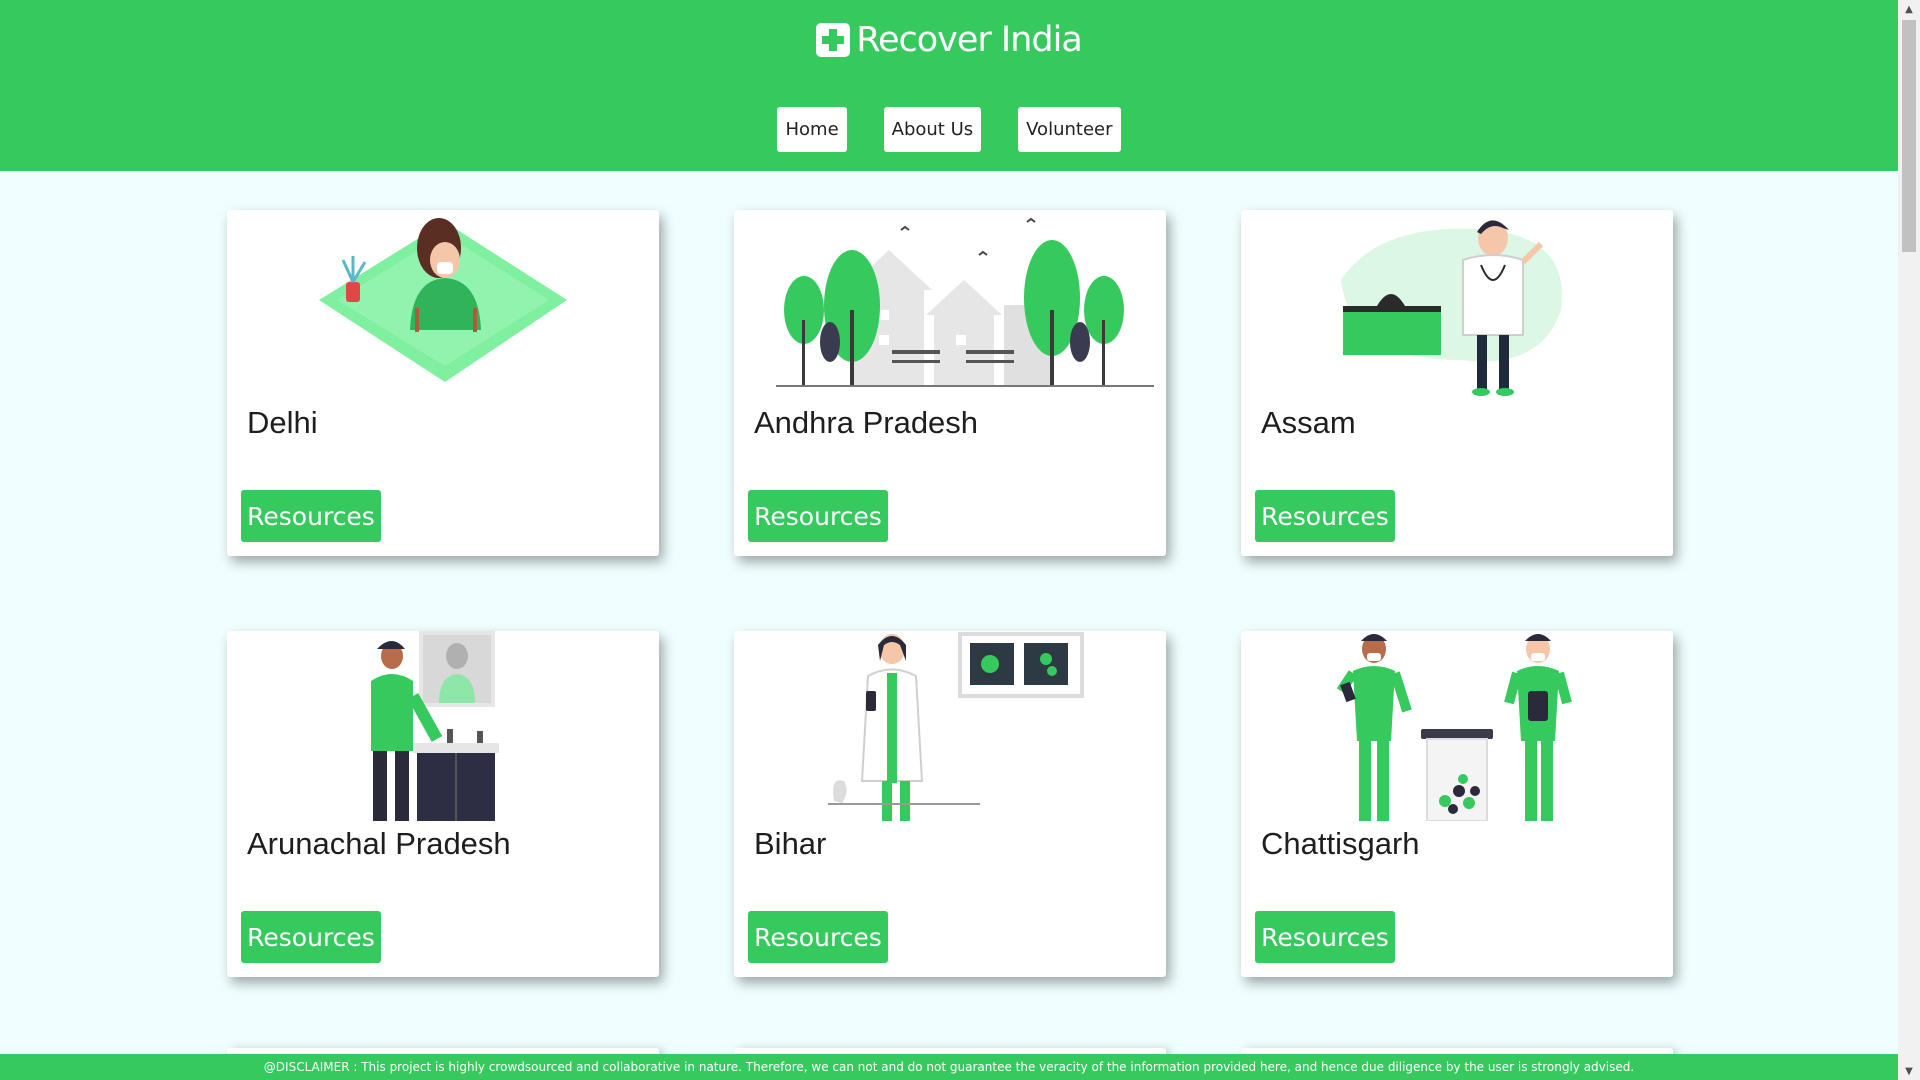 This screenshot has width=1920, height=1080. Describe the element at coordinates (866, 422) in the screenshot. I see `state-name: Andhra Pradesh` at that location.